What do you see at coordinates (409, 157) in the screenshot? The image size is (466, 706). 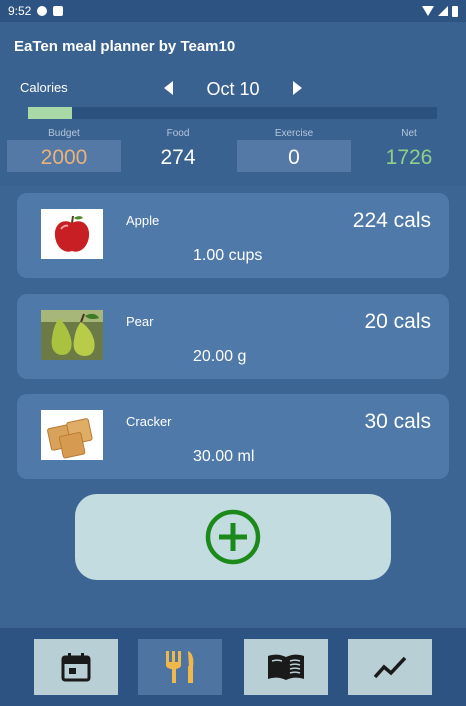 I see `net-value: 1726` at bounding box center [409, 157].